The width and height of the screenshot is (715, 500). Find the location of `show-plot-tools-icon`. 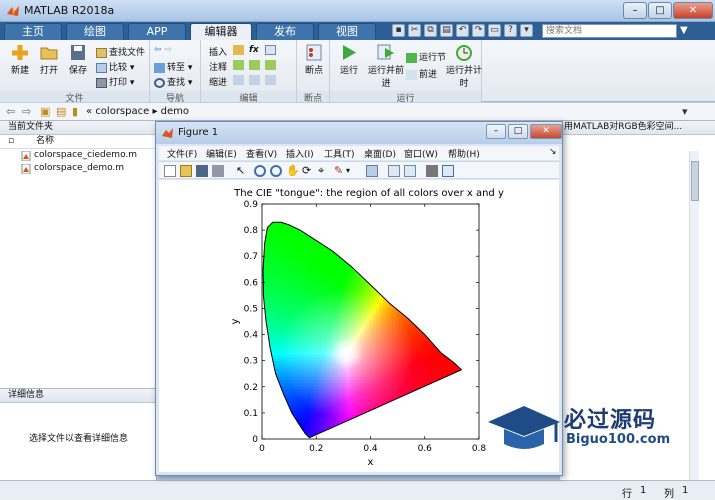

show-plot-tools-icon is located at coordinates (448, 171).